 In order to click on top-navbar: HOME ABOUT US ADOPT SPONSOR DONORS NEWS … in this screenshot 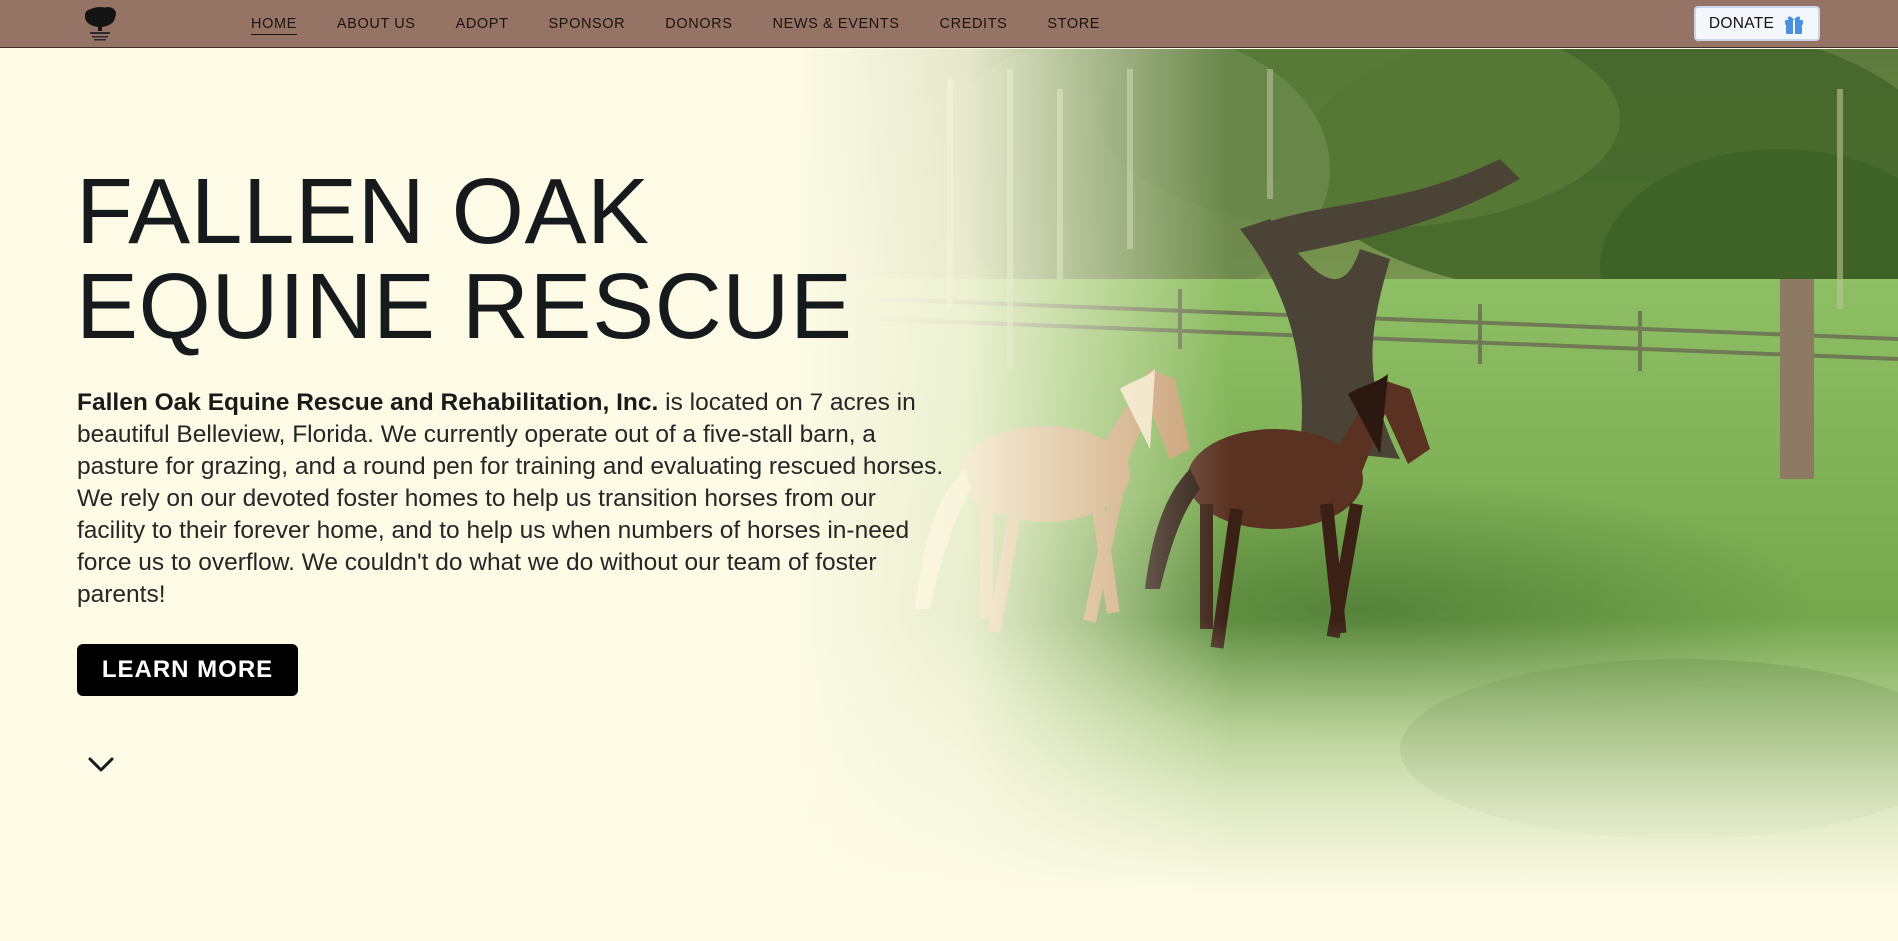, I will do `click(949, 24)`.